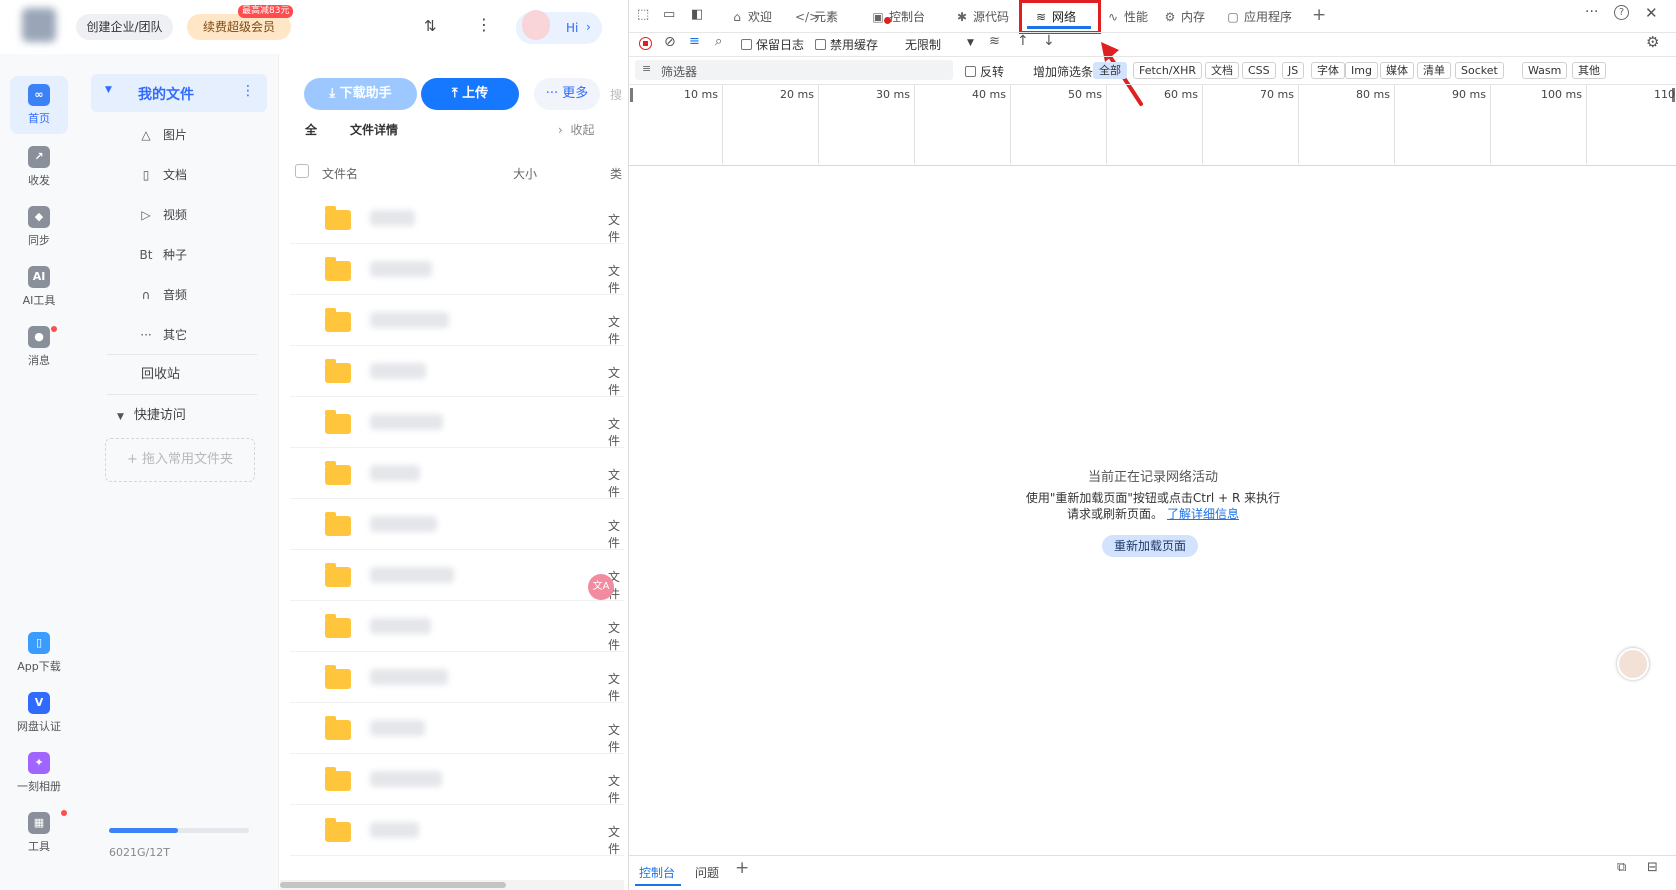 The image size is (1676, 890). What do you see at coordinates (1328, 70) in the screenshot?
I see `filter-chip: 字体` at bounding box center [1328, 70].